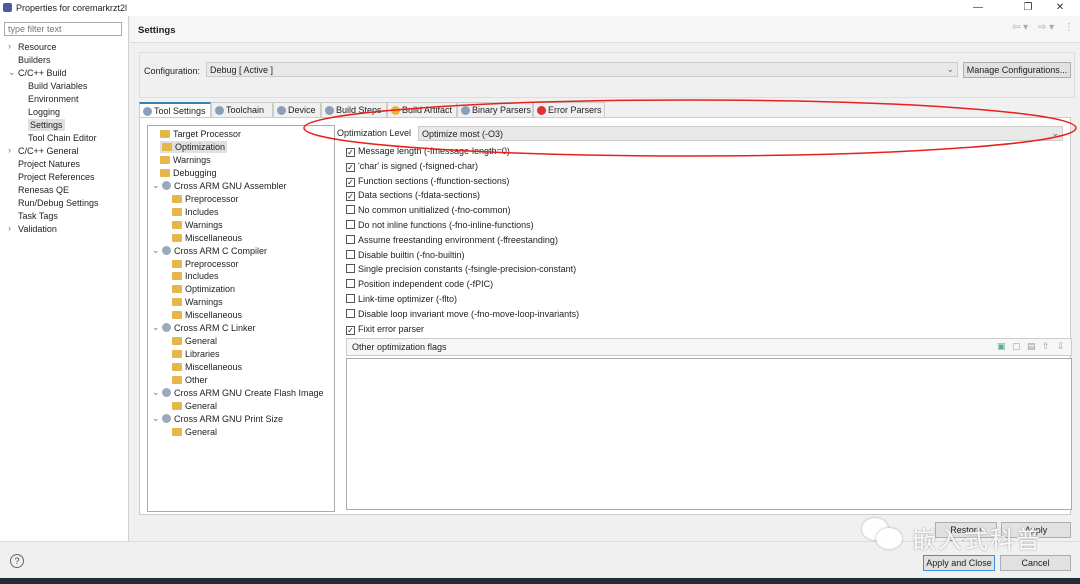  What do you see at coordinates (427, 181) in the screenshot?
I see `option-checkbox: ✓ Function sections (-ffunction-sections)` at bounding box center [427, 181].